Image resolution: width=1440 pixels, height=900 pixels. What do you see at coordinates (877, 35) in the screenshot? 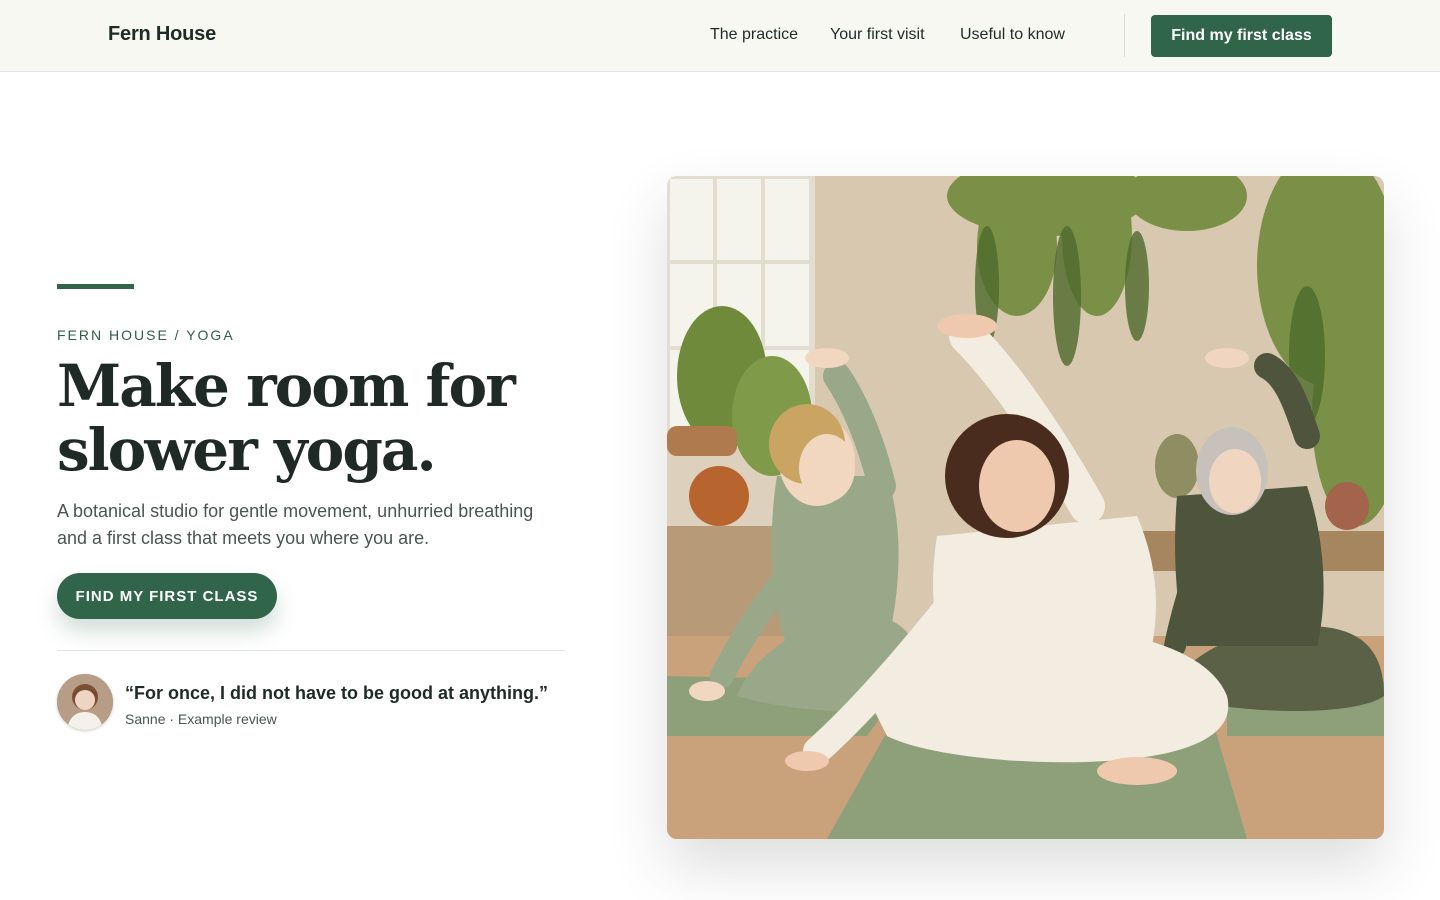
I see `nav-link-your-first-visit: Your first visit` at bounding box center [877, 35].